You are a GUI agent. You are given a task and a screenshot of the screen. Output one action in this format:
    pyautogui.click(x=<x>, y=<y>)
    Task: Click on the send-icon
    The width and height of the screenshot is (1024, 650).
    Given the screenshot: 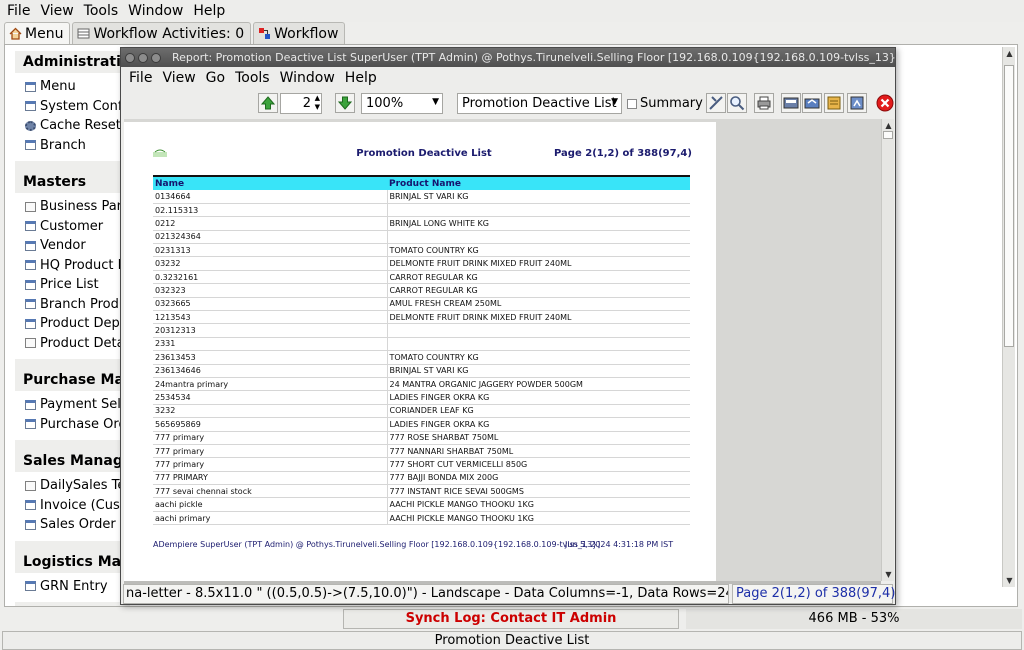 What is the action you would take?
    pyautogui.click(x=791, y=103)
    